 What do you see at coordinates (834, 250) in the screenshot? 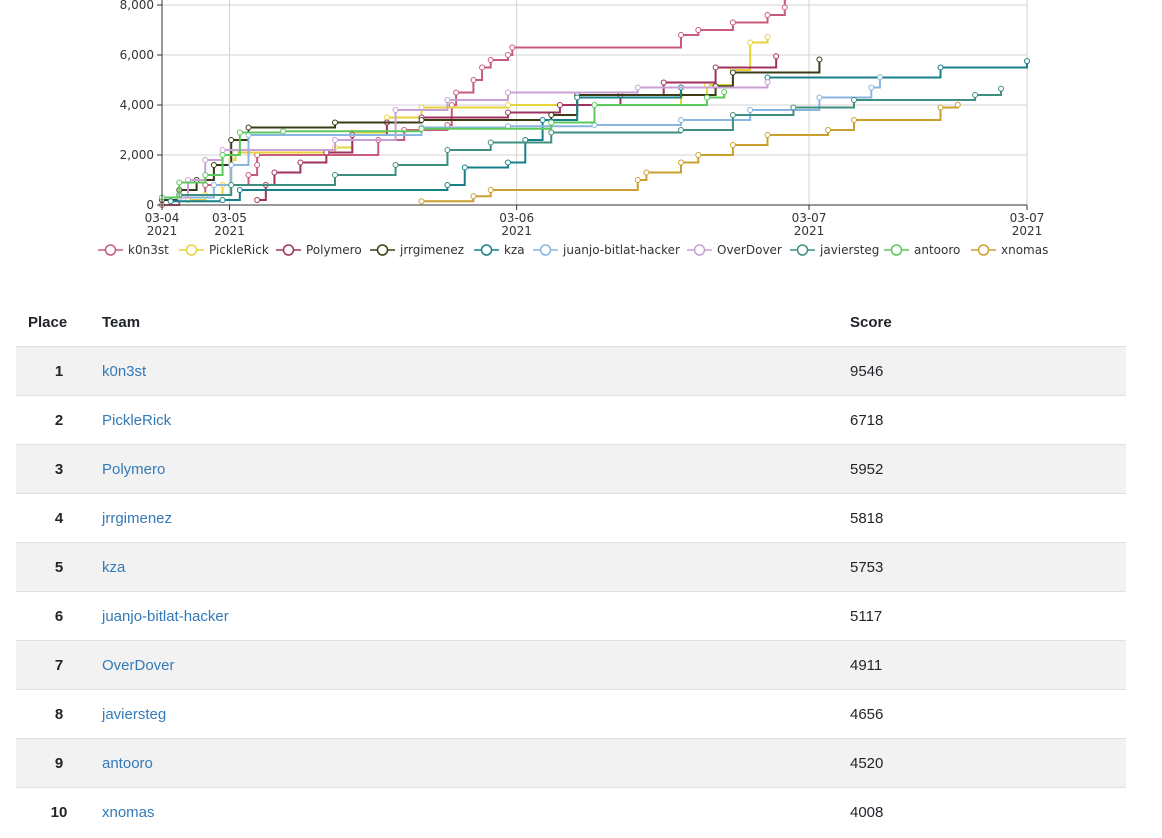
I see `legend-item: javiersteg` at bounding box center [834, 250].